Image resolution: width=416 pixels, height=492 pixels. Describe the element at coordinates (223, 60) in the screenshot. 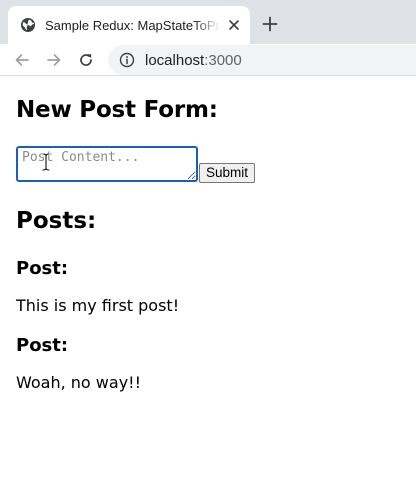

I see `url-port: :3000` at that location.